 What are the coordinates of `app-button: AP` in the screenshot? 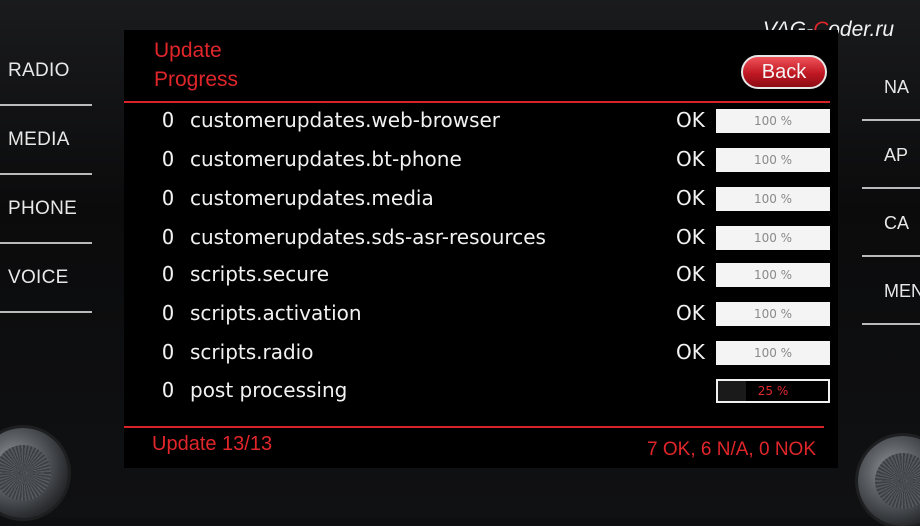 It's located at (889, 155).